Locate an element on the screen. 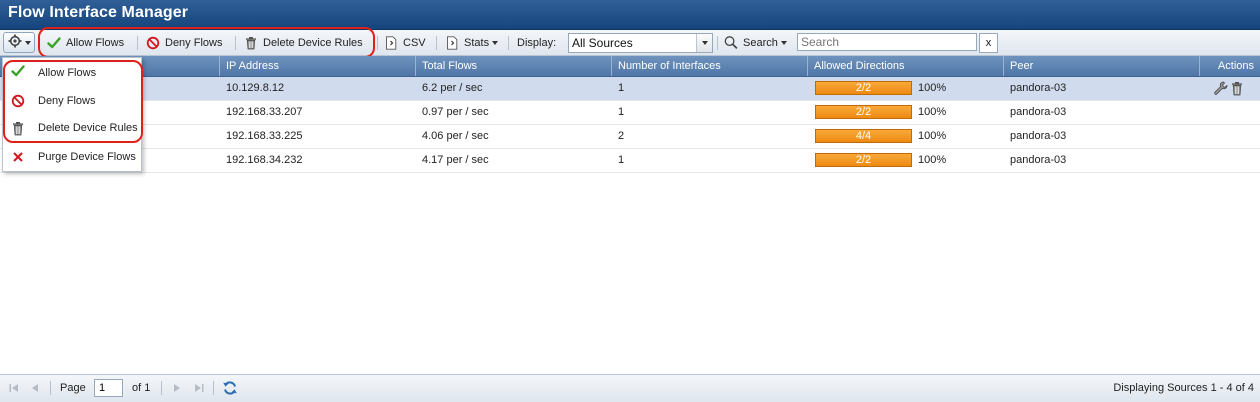  display-label: Display: is located at coordinates (536, 42).